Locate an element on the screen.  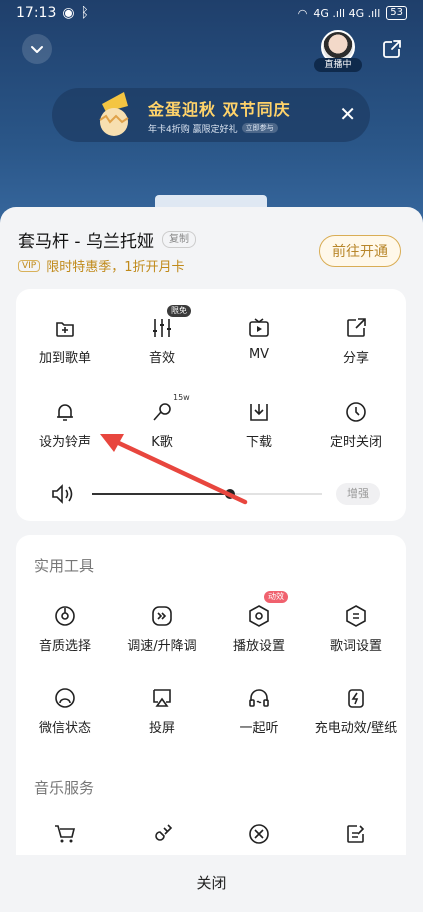
volume-boost-button: 增强 is located at coordinates (358, 494).